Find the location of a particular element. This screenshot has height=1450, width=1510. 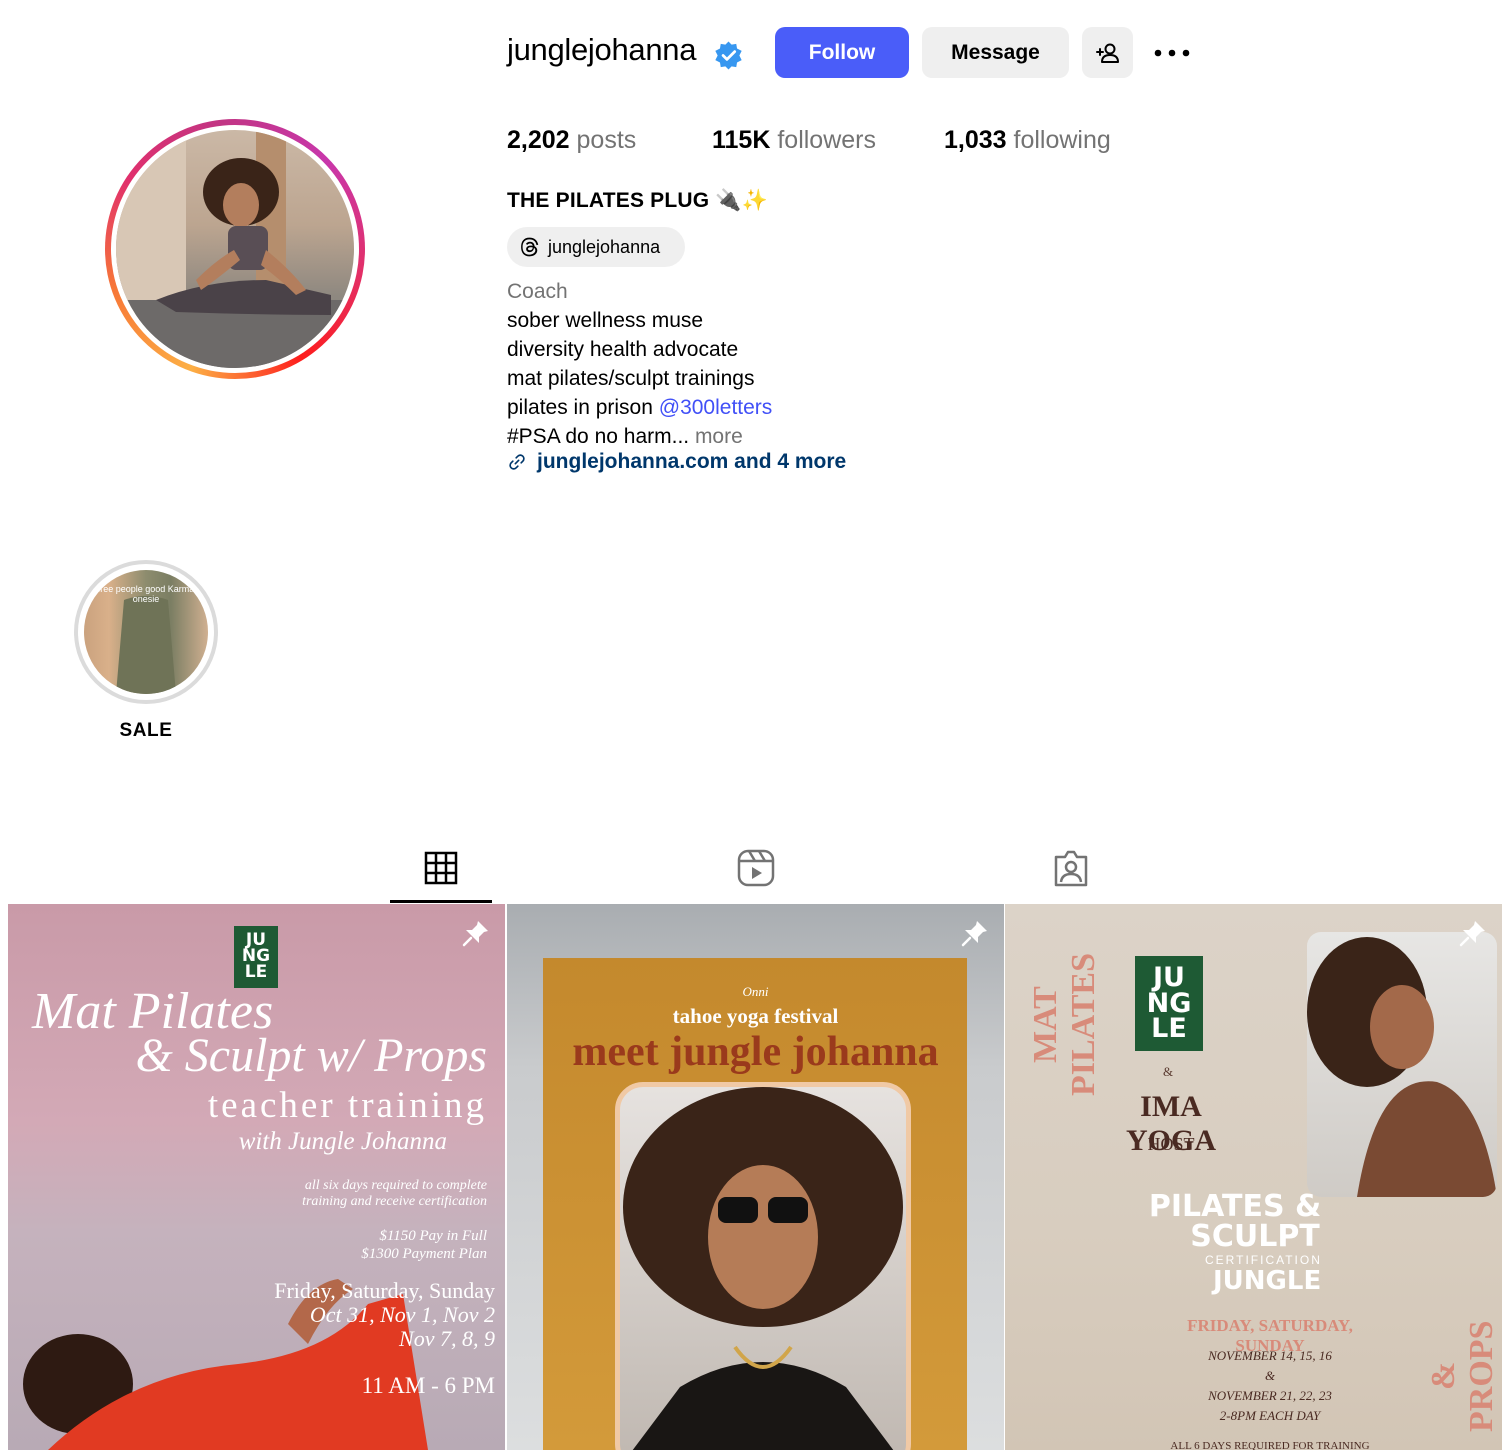

following-stat: 1,033 following is located at coordinates (1027, 140).